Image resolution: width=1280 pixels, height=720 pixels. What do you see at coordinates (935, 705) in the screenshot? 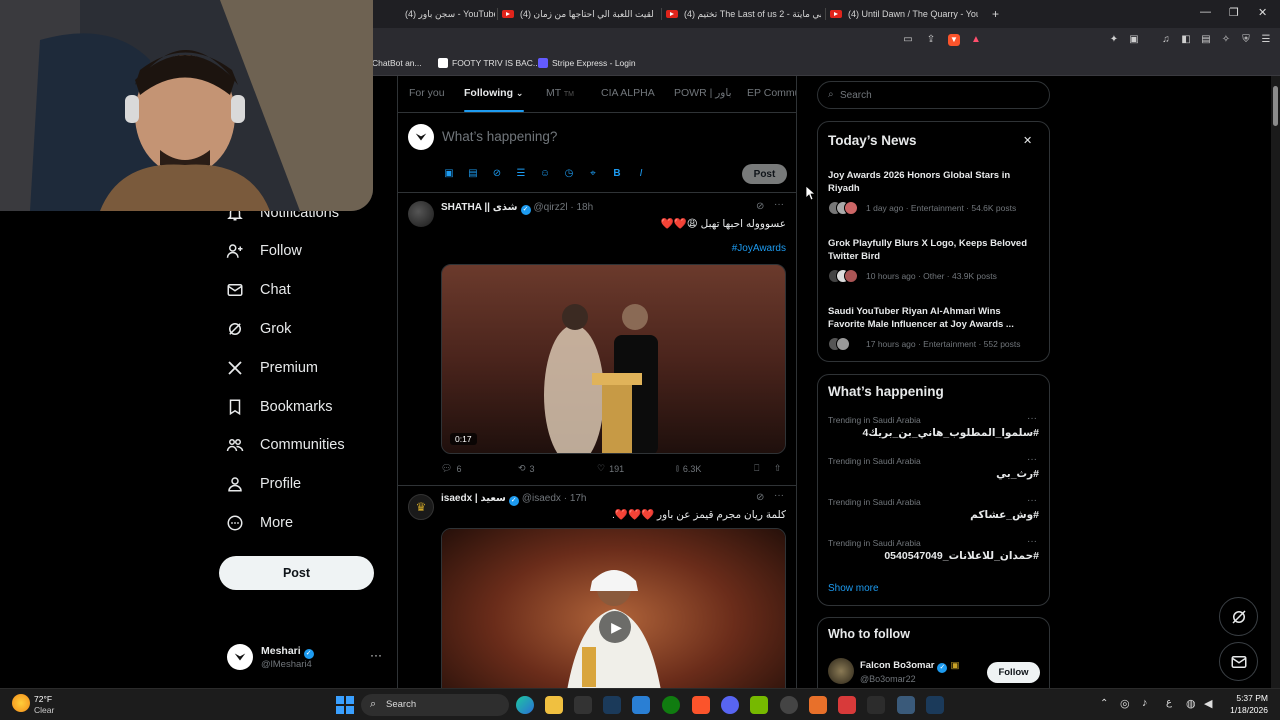
I see `steam-icon` at bounding box center [935, 705].